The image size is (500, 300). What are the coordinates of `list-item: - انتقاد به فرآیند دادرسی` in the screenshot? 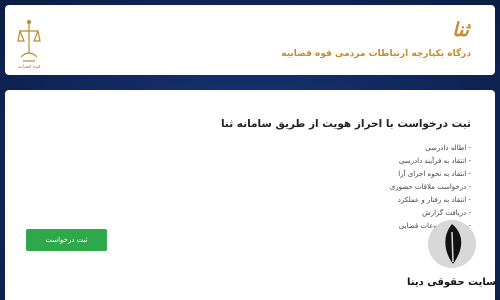 It's located at (434, 161).